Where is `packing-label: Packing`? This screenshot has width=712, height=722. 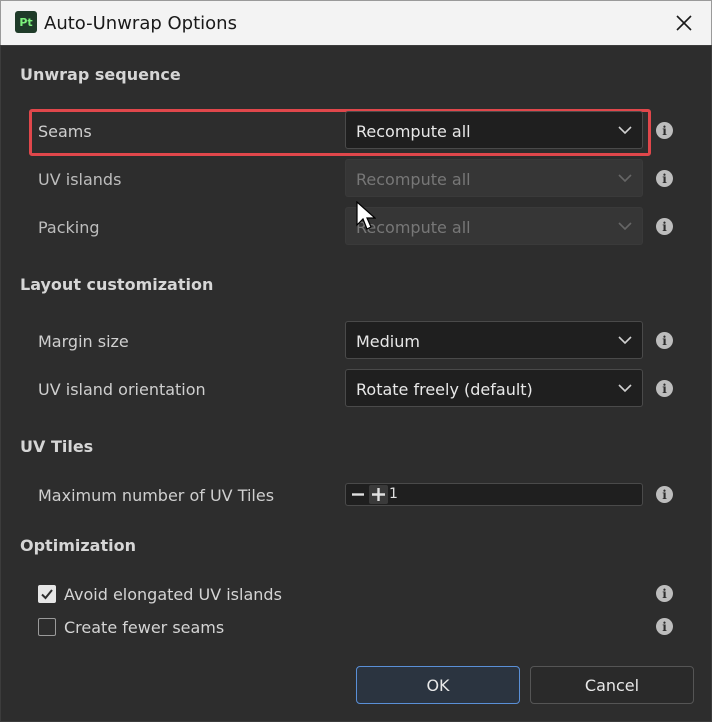 packing-label: Packing is located at coordinates (69, 227).